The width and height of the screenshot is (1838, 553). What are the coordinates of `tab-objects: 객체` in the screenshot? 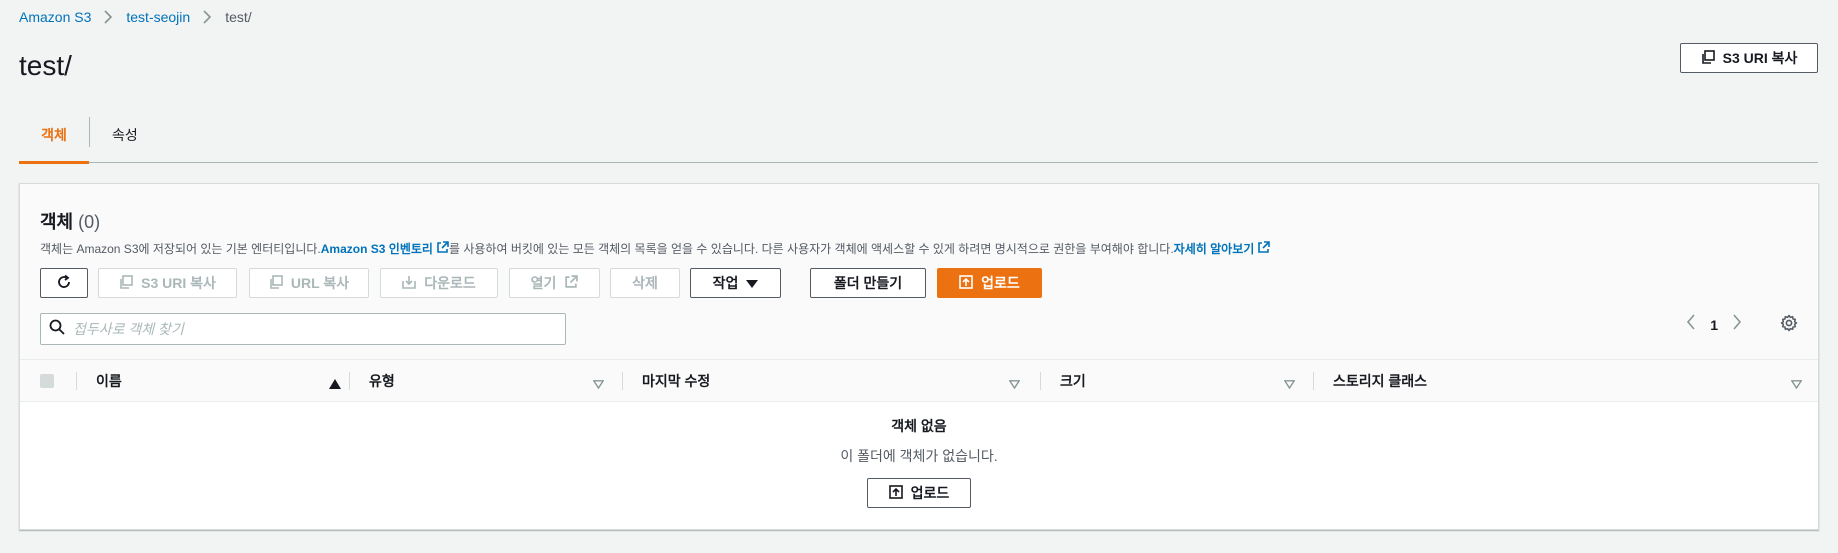 It's located at (54, 138).